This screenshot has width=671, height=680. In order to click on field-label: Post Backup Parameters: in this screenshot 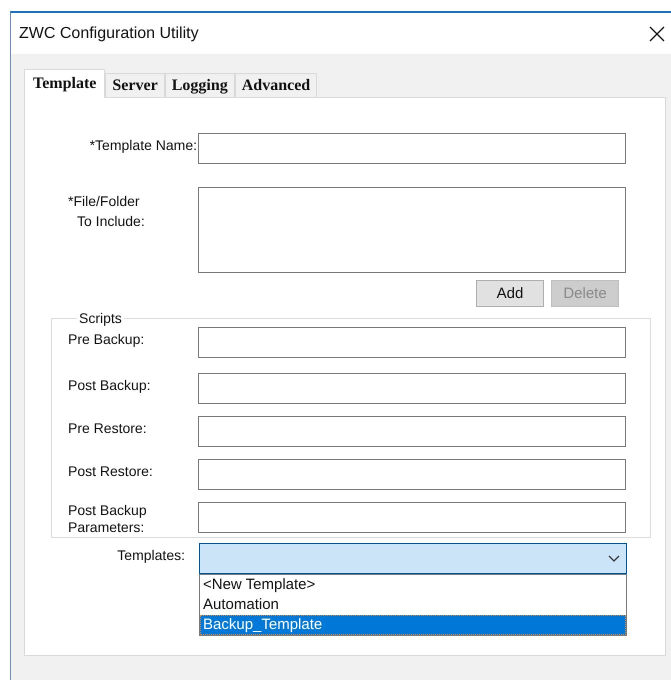, I will do `click(108, 519)`.